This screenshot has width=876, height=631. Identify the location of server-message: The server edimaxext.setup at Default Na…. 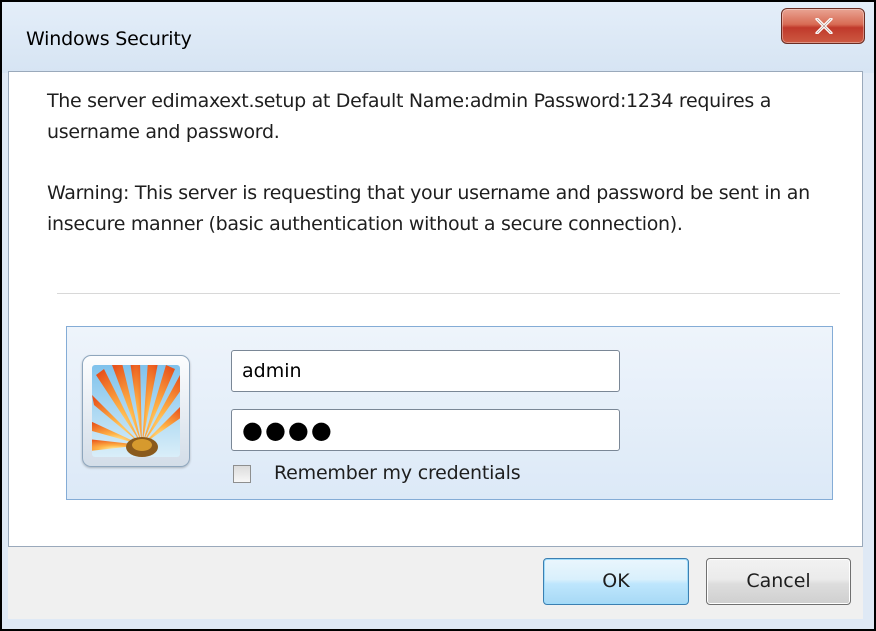
(409, 116).